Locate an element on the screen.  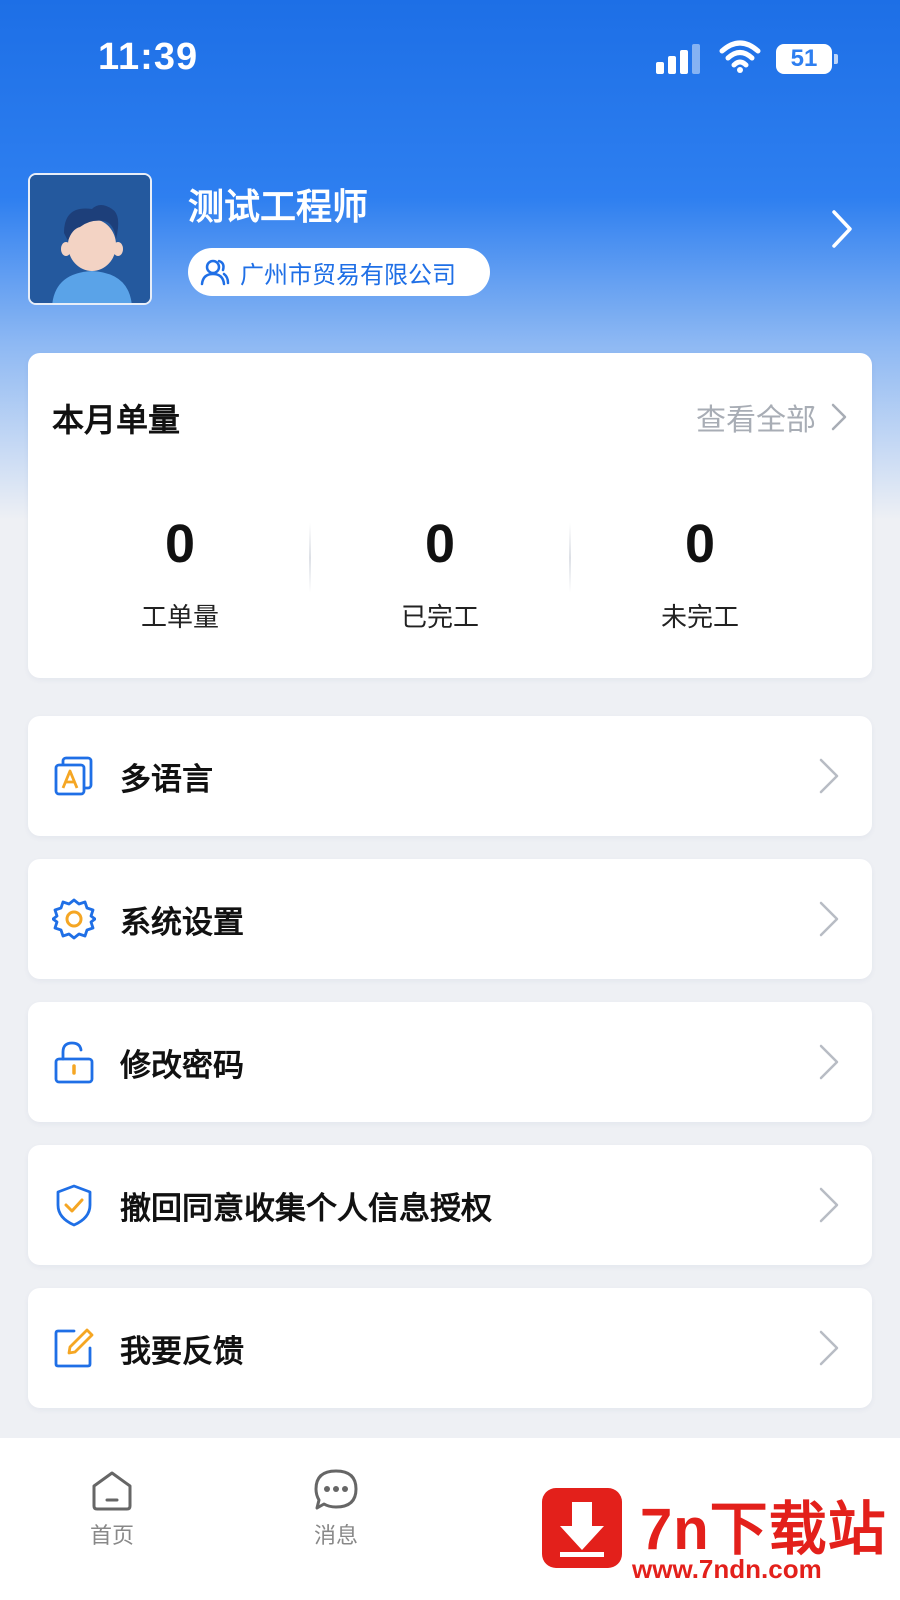
tab-messages: 消息 is located at coordinates (336, 1509).